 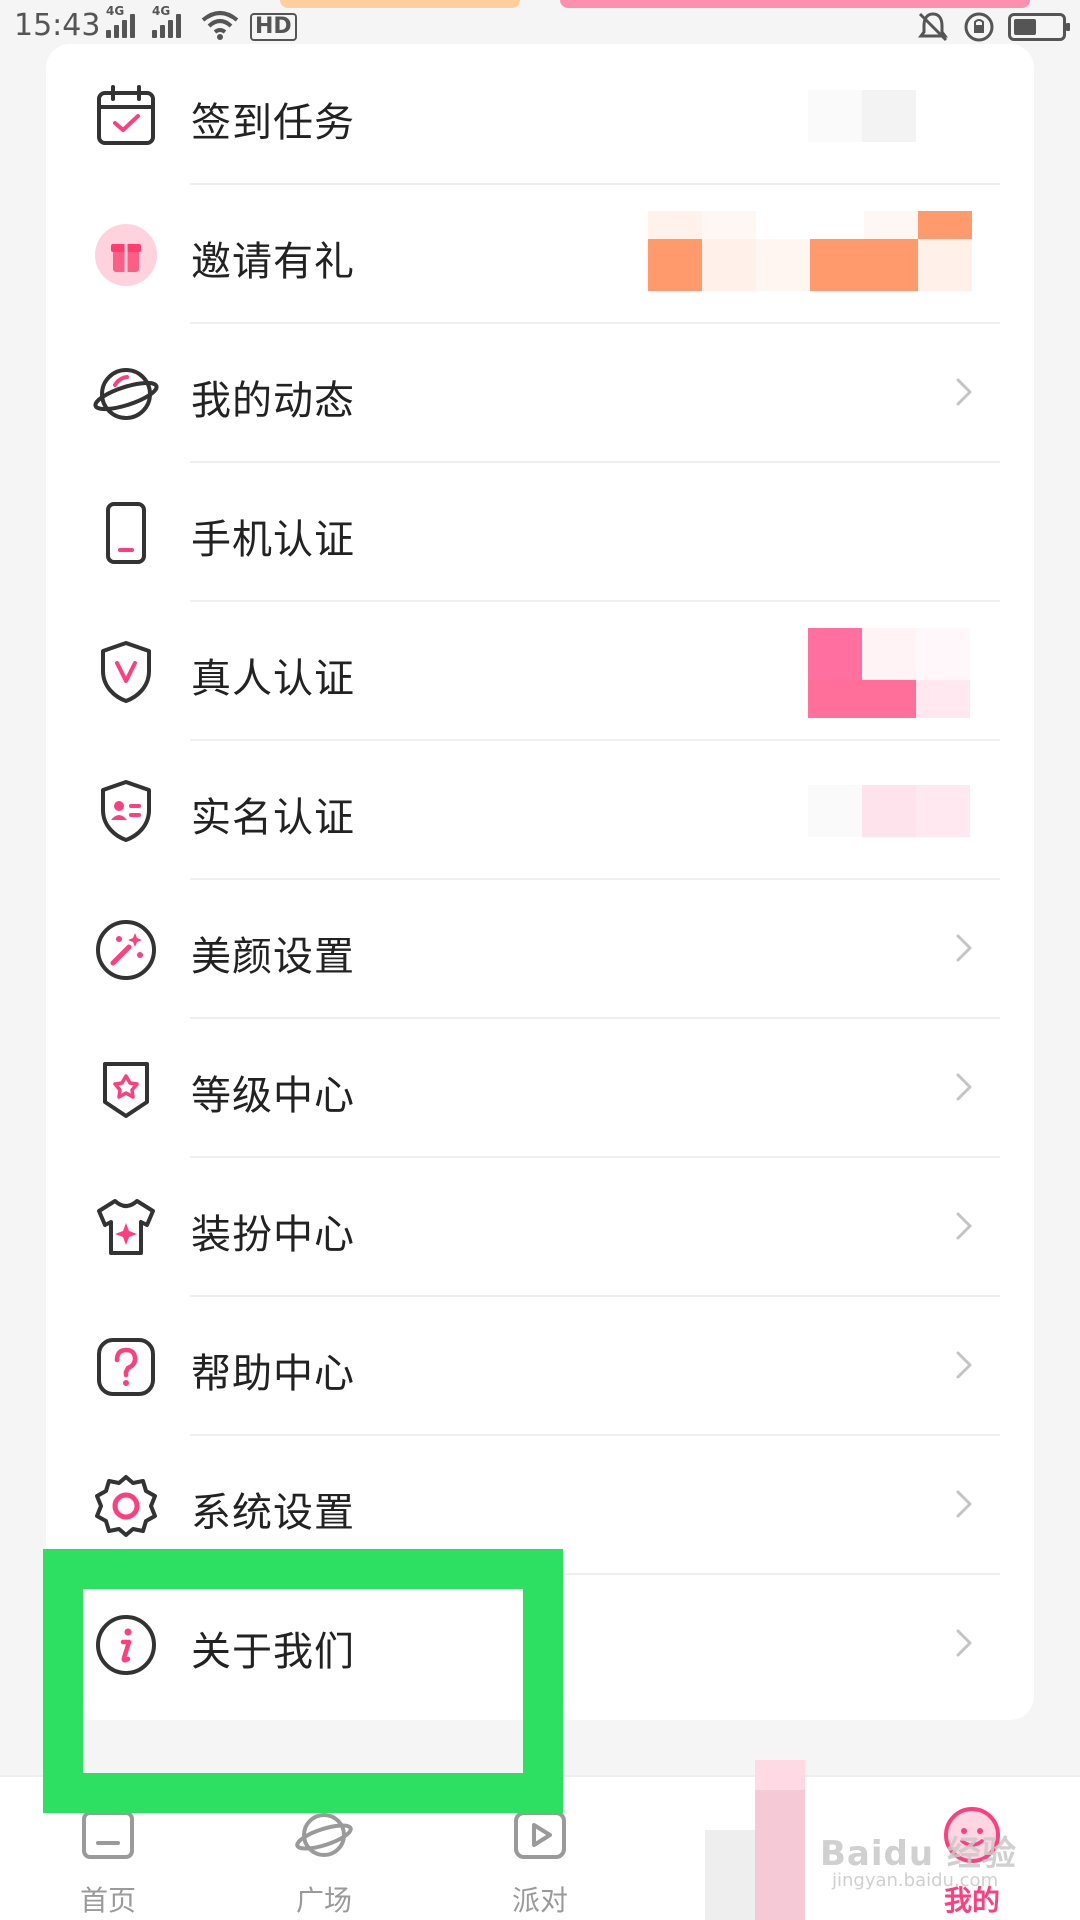 What do you see at coordinates (273, 540) in the screenshot?
I see `menu-item-label: 手机认证` at bounding box center [273, 540].